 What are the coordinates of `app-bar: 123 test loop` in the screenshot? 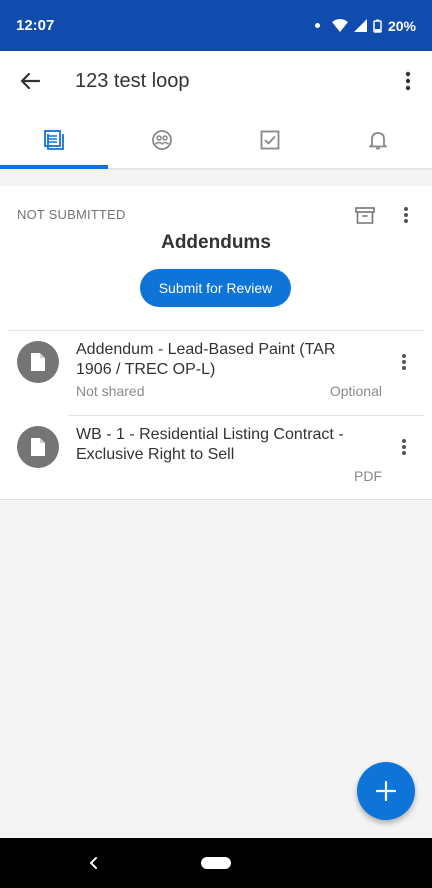 It's located at (216, 81).